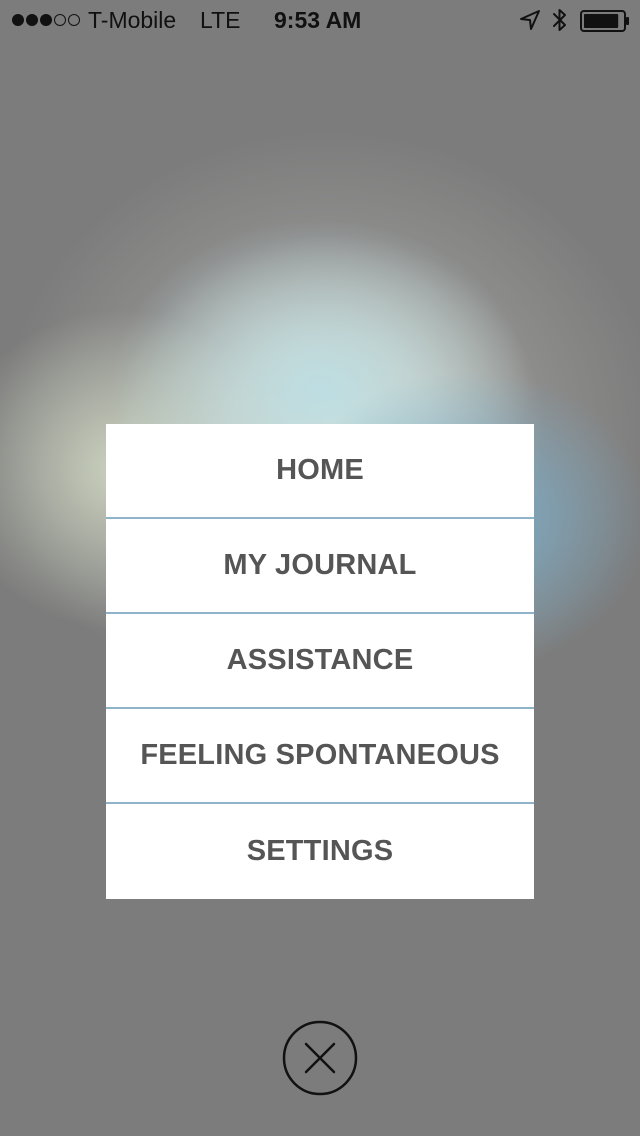 The image size is (640, 1136). I want to click on menu-item-home: HOME, so click(320, 471).